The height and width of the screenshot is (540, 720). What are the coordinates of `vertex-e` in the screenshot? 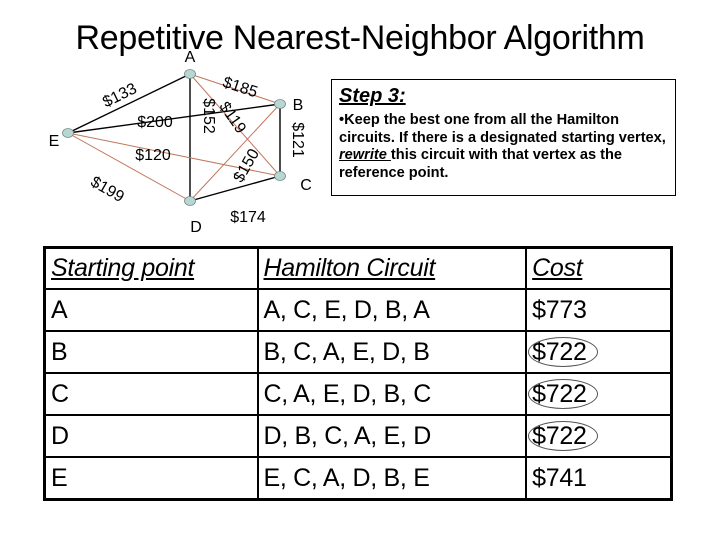 It's located at (68, 133).